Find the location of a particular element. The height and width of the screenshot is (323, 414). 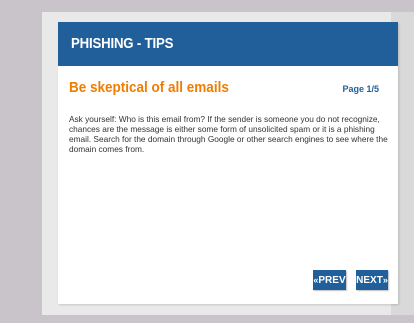

next-button-label: NEXT is located at coordinates (369, 280).